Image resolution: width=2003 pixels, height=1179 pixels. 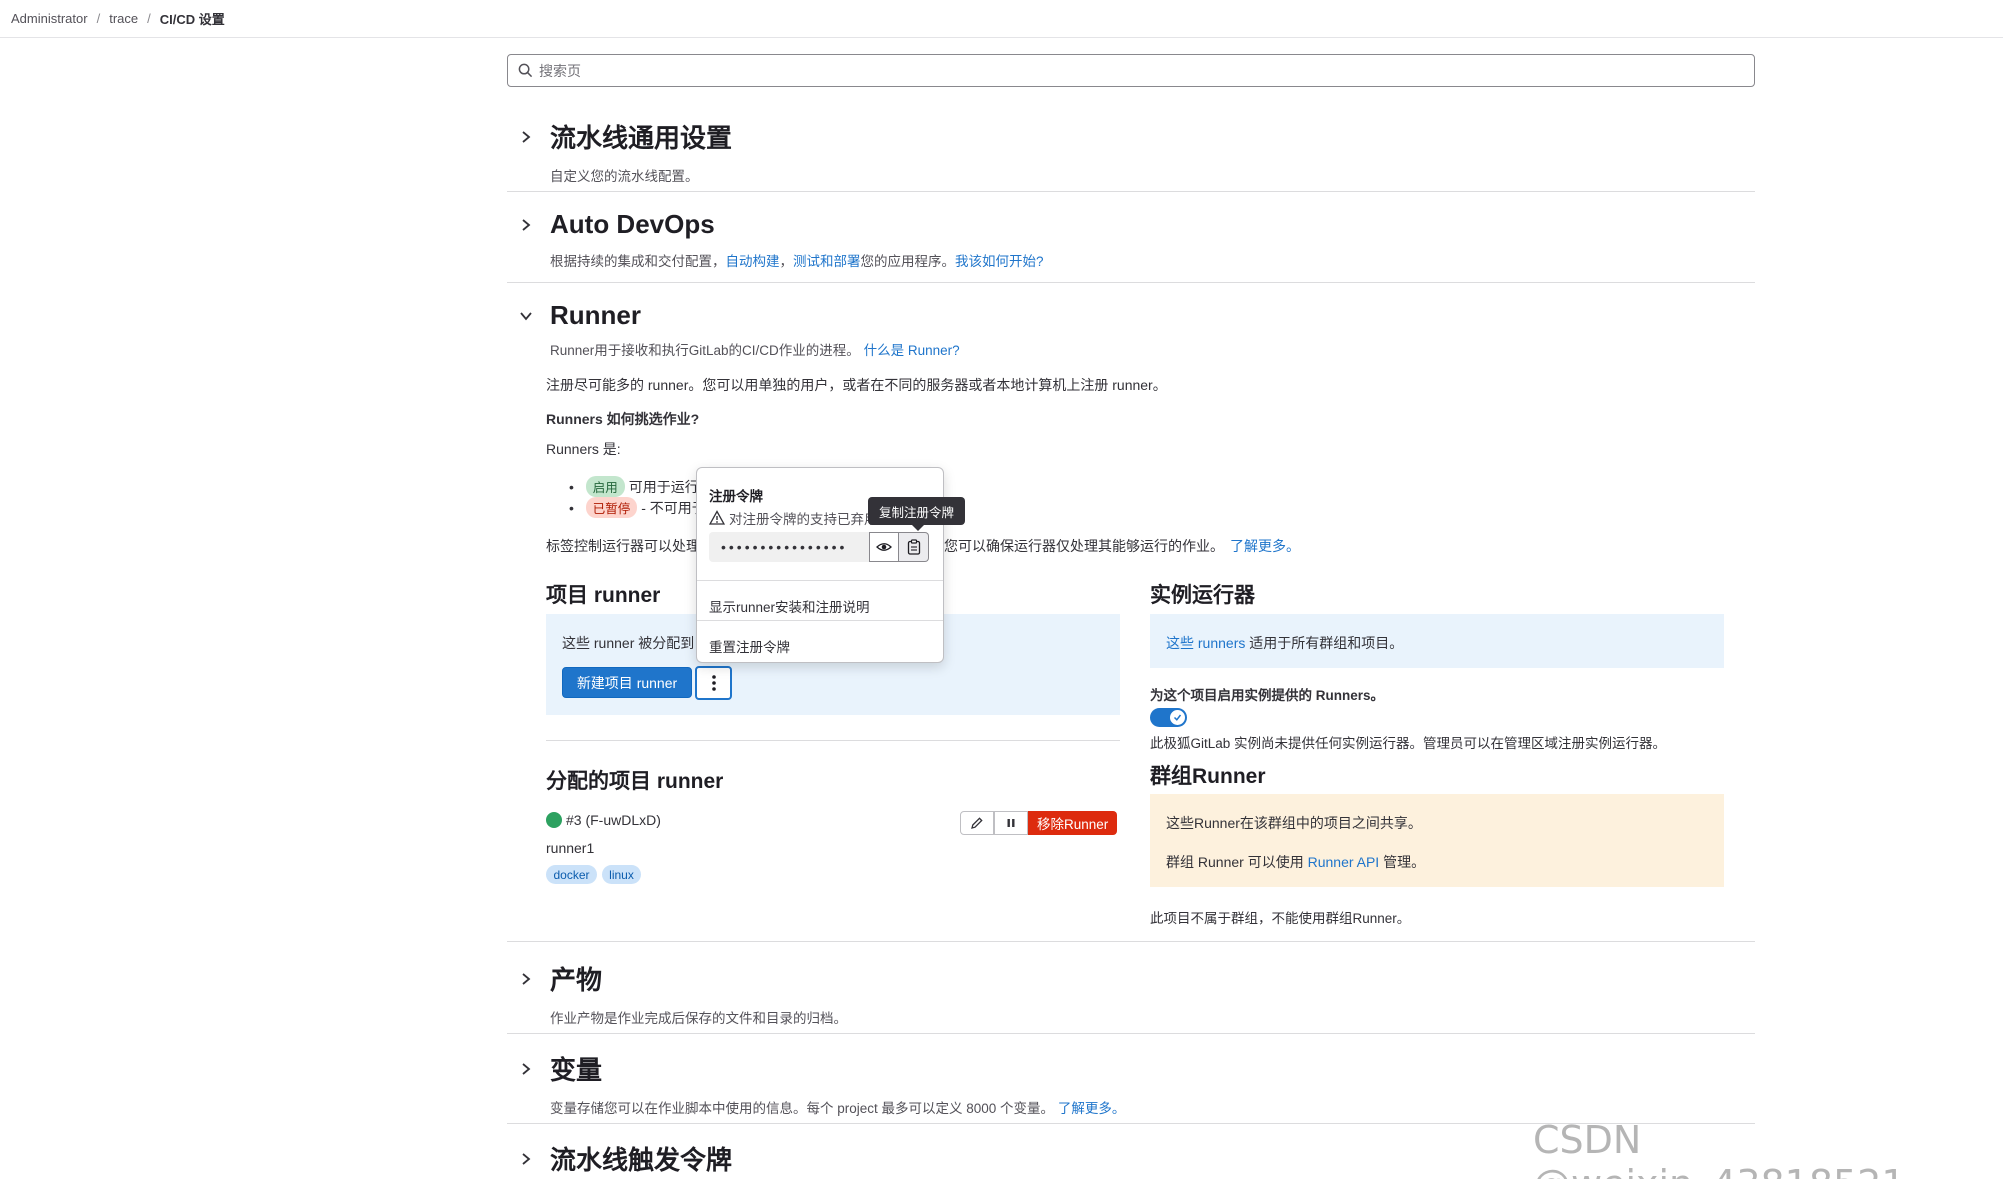 What do you see at coordinates (1205, 643) in the screenshot?
I see `these-runners-link: 这些 runners` at bounding box center [1205, 643].